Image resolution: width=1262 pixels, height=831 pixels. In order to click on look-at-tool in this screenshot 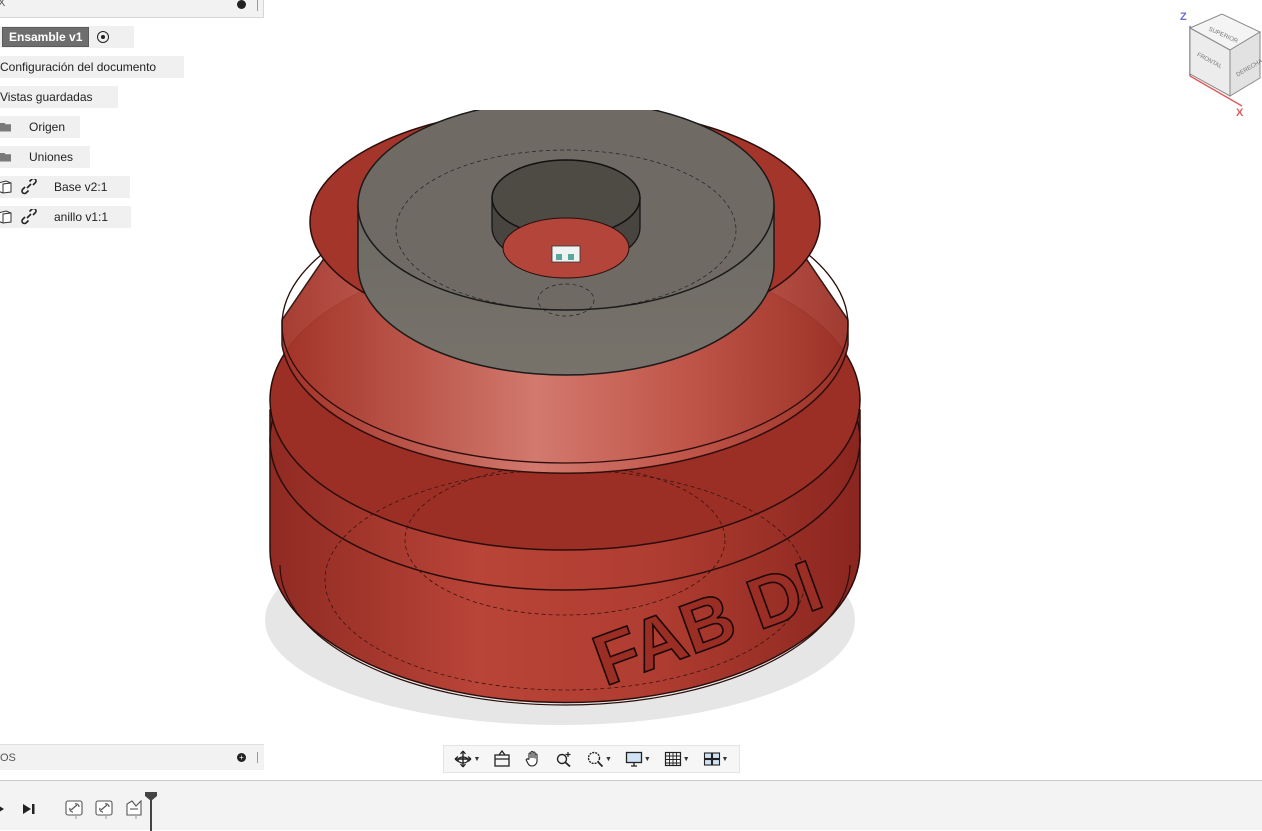, I will do `click(502, 759)`.